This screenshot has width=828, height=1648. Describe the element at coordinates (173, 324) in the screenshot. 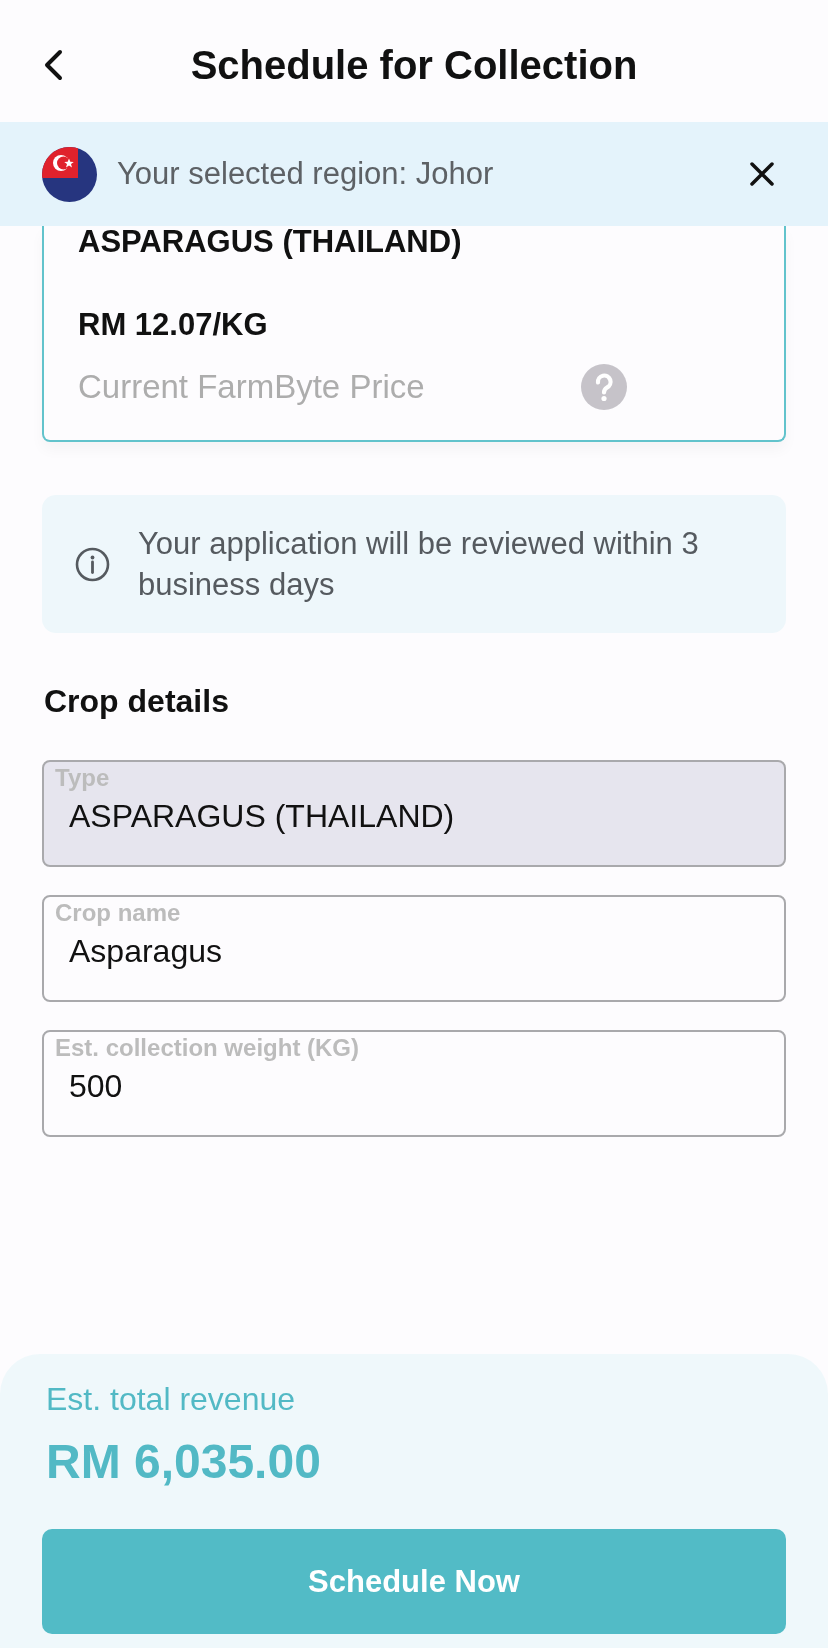

I see `price-text: RM 12.07/KG` at that location.